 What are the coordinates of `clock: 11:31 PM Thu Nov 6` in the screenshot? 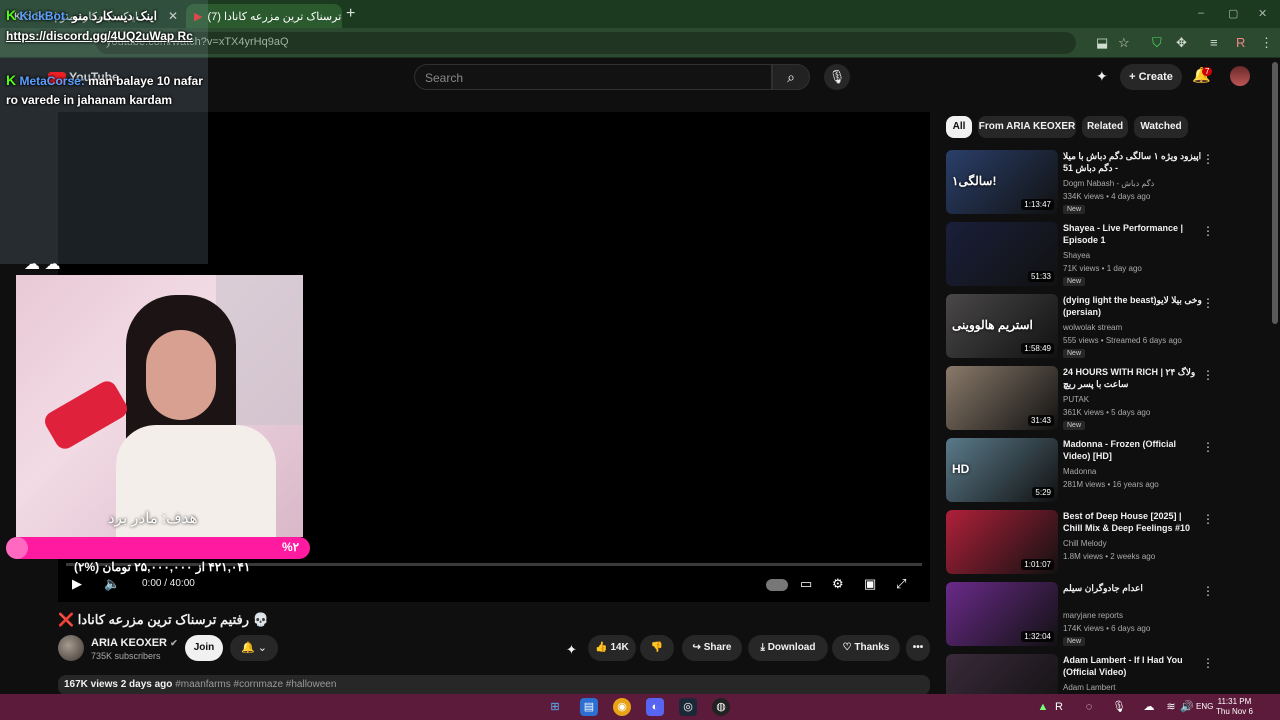 It's located at (1234, 707).